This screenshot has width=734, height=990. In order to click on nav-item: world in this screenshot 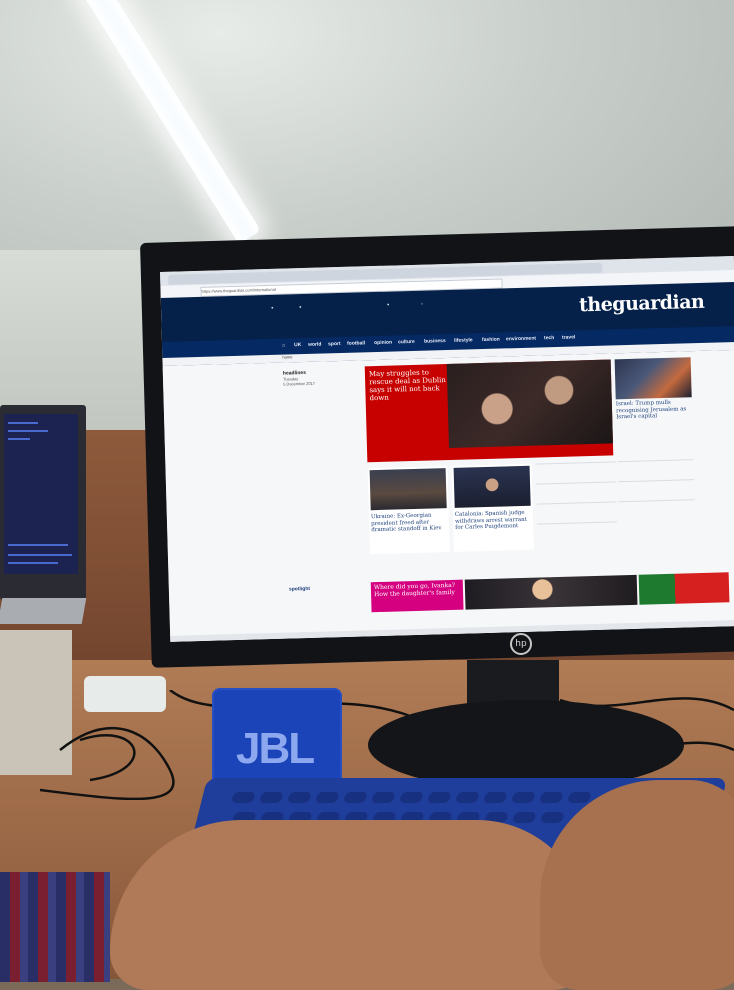, I will do `click(315, 345)`.